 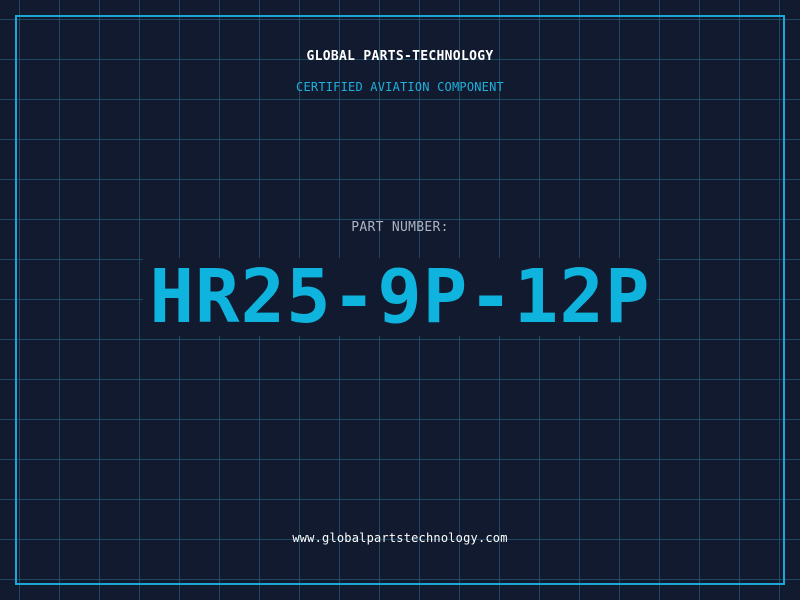 I want to click on part-number: HR25-9P-12P, so click(x=400, y=297).